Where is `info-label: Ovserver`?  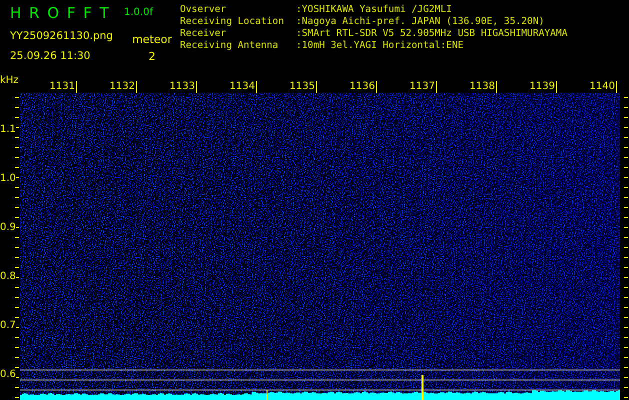 info-label: Ovserver is located at coordinates (204, 10).